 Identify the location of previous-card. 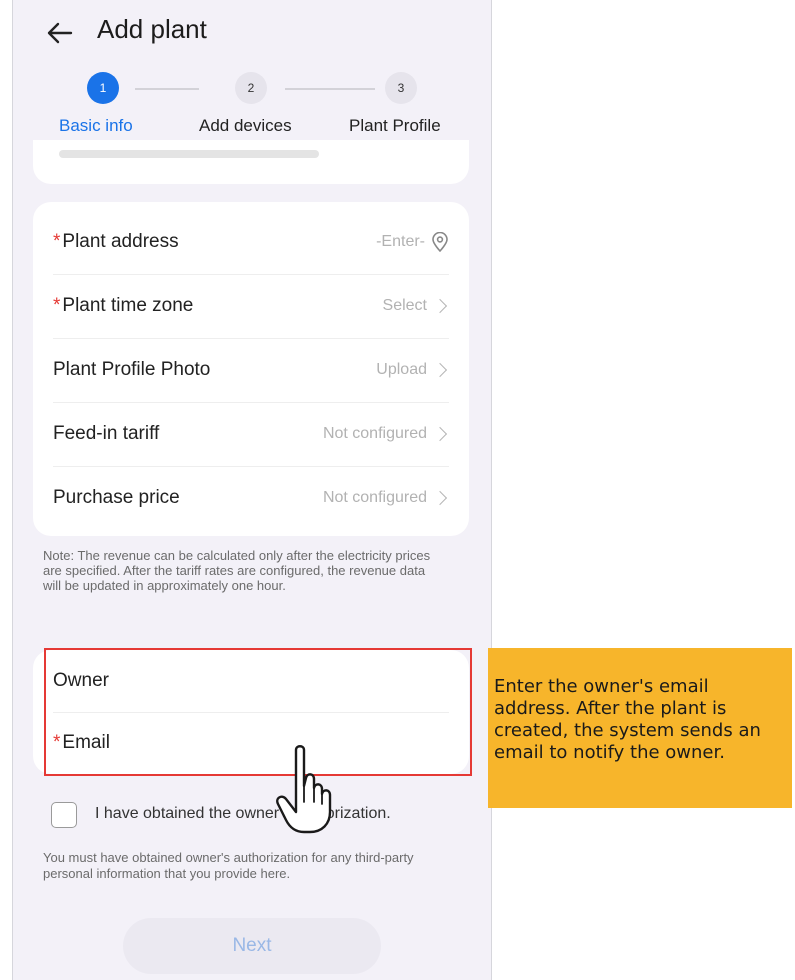
(251, 162).